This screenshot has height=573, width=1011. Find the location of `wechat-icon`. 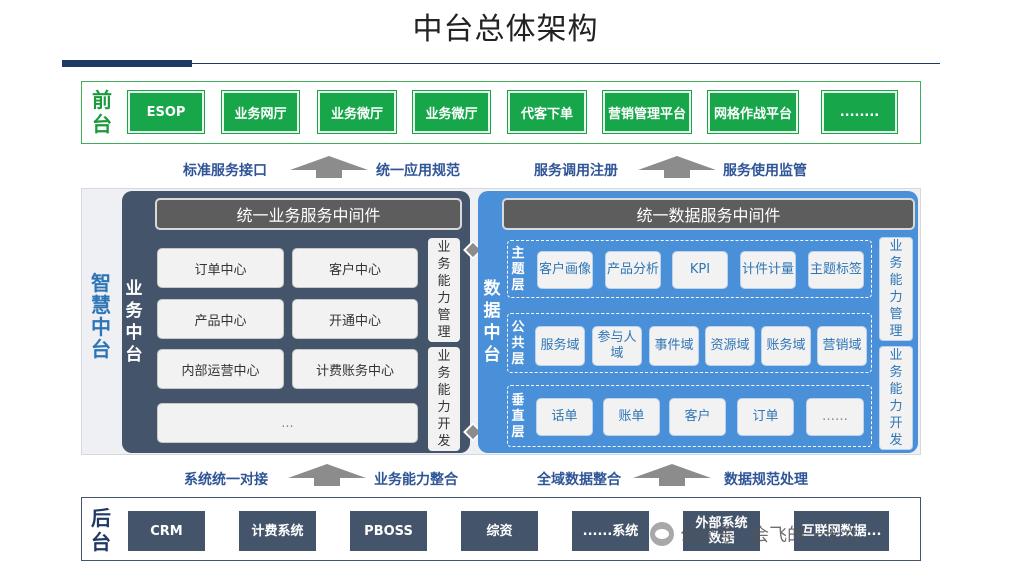

wechat-icon is located at coordinates (662, 534).